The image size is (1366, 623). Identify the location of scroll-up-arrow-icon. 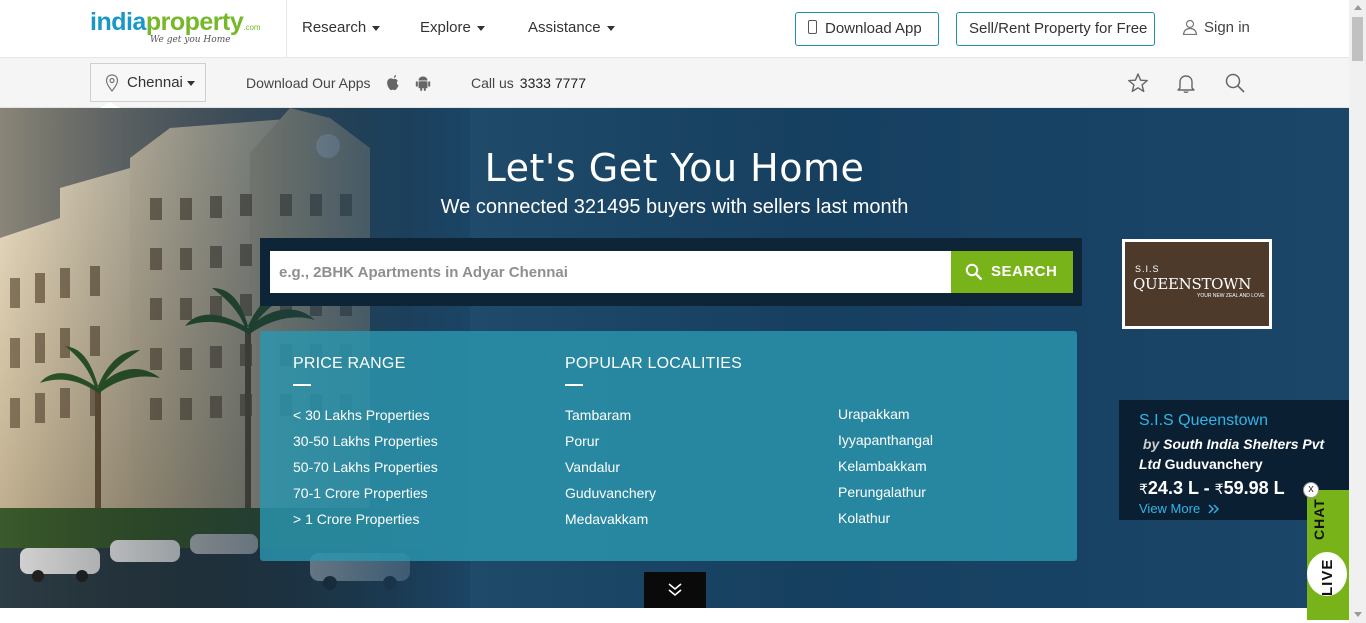
(1358, 7).